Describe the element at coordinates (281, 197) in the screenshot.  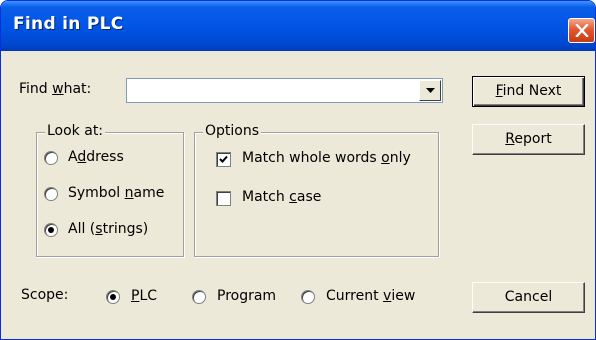
I see `match-case-label: Match case` at that location.